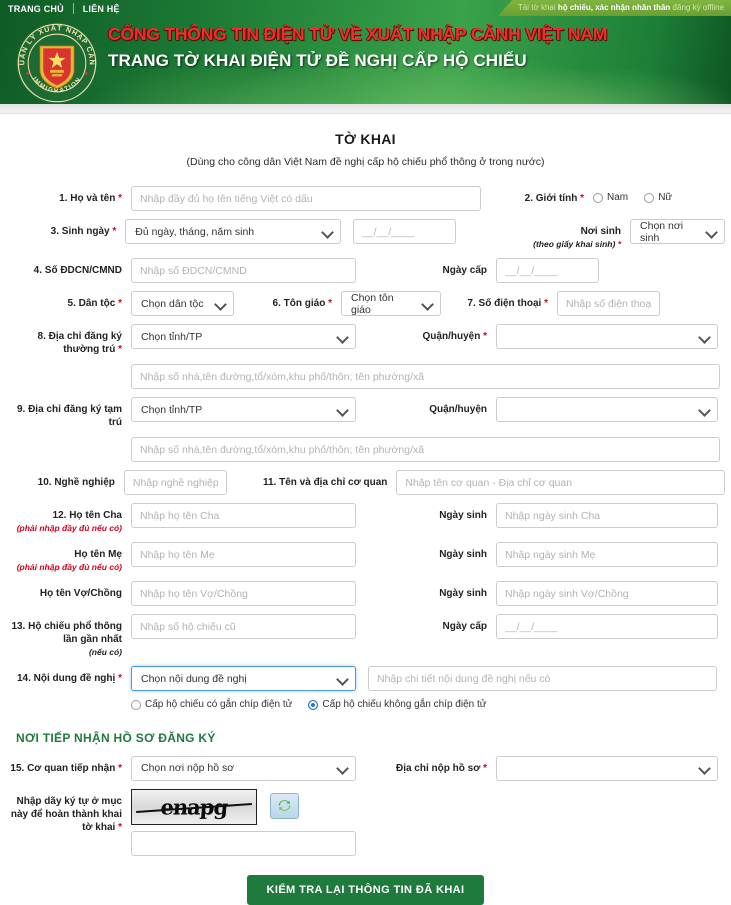 Image resolution: width=731 pixels, height=905 pixels. Describe the element at coordinates (243, 336) in the screenshot. I see `permanent-province-select: Chọn tỉnh/TP` at that location.